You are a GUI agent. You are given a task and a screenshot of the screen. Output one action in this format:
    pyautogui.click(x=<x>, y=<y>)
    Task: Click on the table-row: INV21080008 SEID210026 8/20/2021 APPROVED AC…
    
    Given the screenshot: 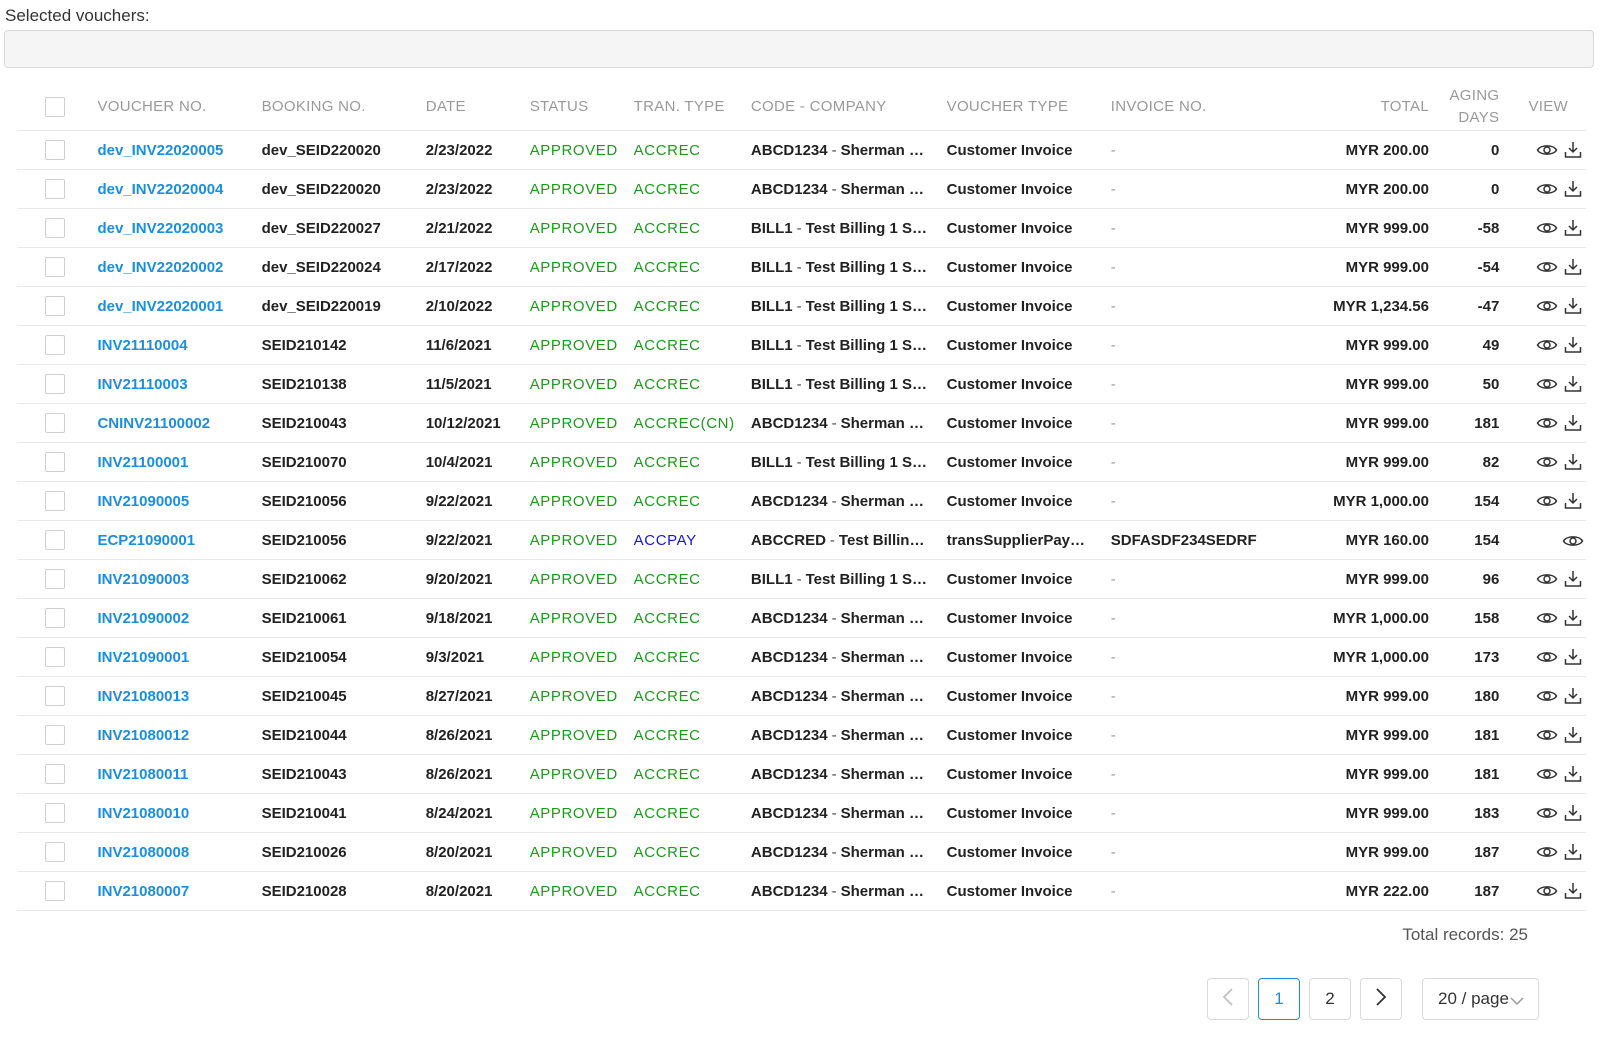 What is the action you would take?
    pyautogui.click(x=801, y=852)
    